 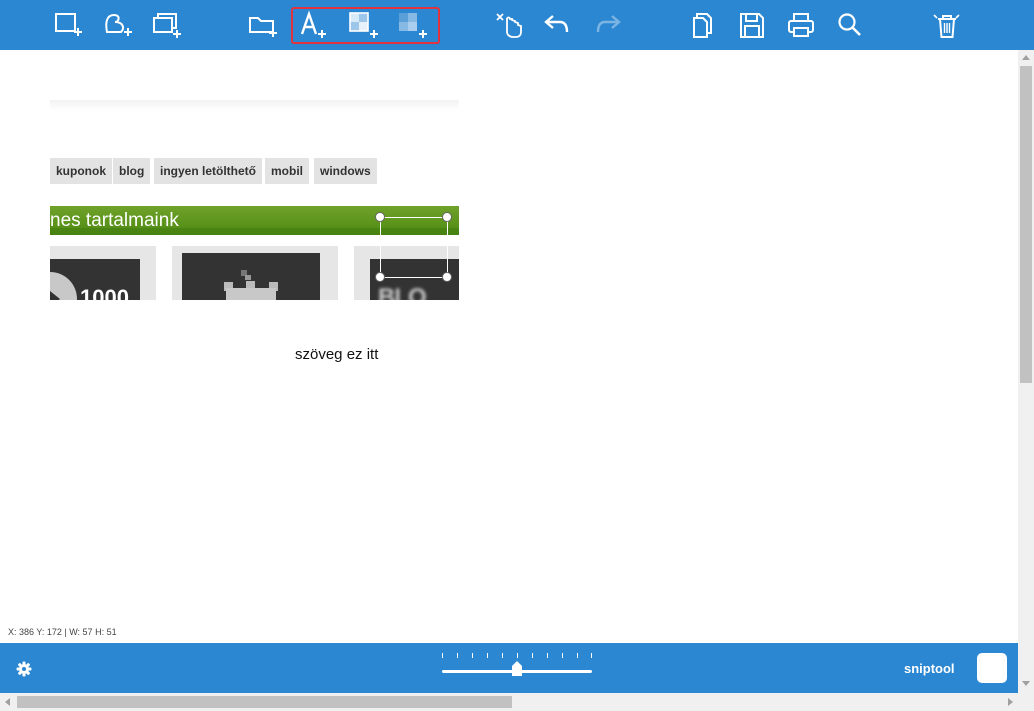 What do you see at coordinates (1026, 683) in the screenshot?
I see `scroll-down-arrow` at bounding box center [1026, 683].